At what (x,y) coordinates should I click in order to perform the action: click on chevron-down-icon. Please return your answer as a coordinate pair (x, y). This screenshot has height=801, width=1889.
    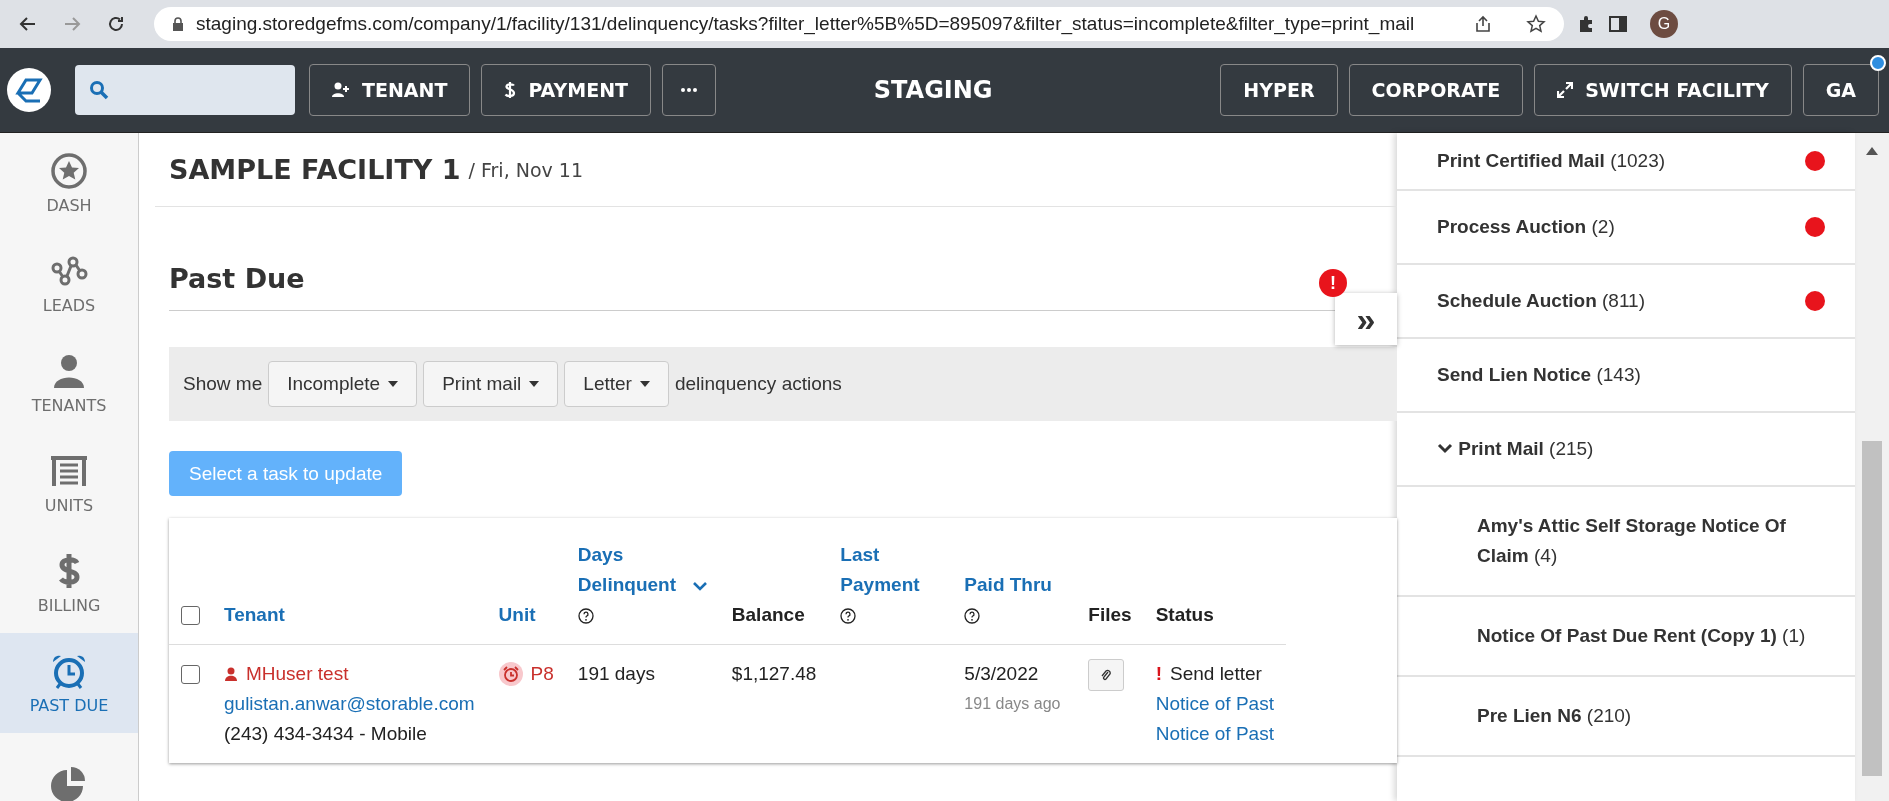
    Looking at the image, I should click on (1445, 449).